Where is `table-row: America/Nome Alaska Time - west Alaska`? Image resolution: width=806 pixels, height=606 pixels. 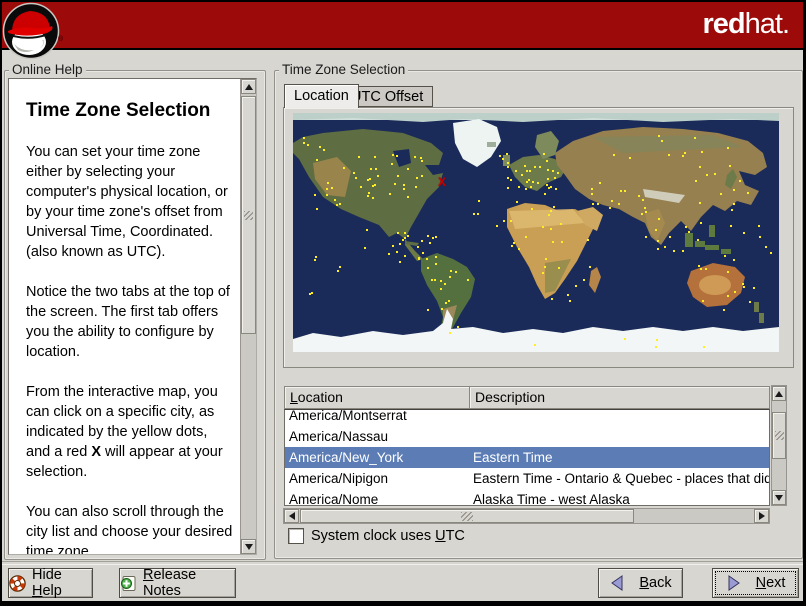
table-row: America/Nome Alaska Time - west Alaska is located at coordinates (527, 497).